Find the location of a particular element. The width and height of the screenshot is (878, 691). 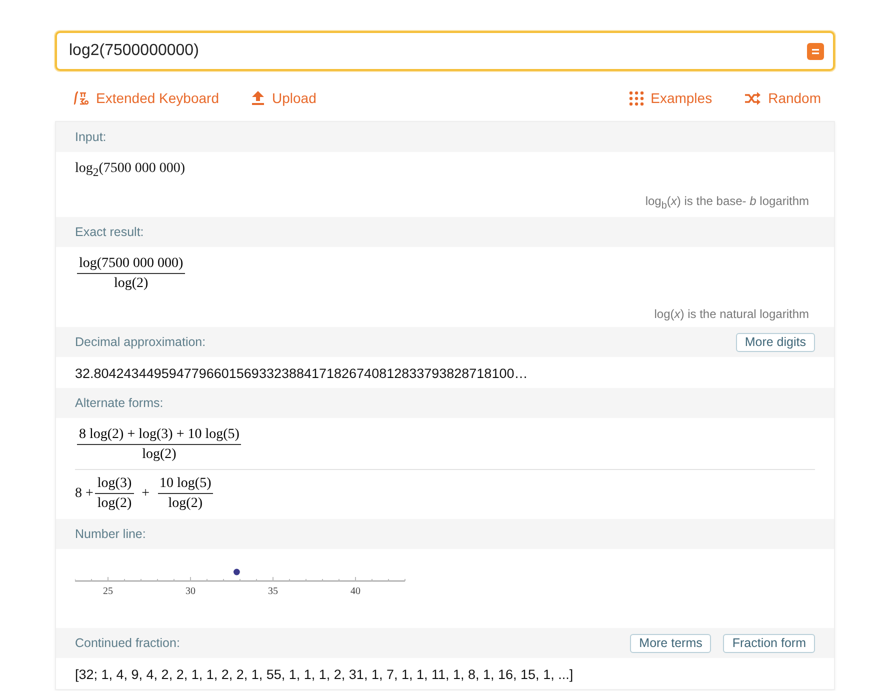

pod-title: Input: is located at coordinates (90, 137).